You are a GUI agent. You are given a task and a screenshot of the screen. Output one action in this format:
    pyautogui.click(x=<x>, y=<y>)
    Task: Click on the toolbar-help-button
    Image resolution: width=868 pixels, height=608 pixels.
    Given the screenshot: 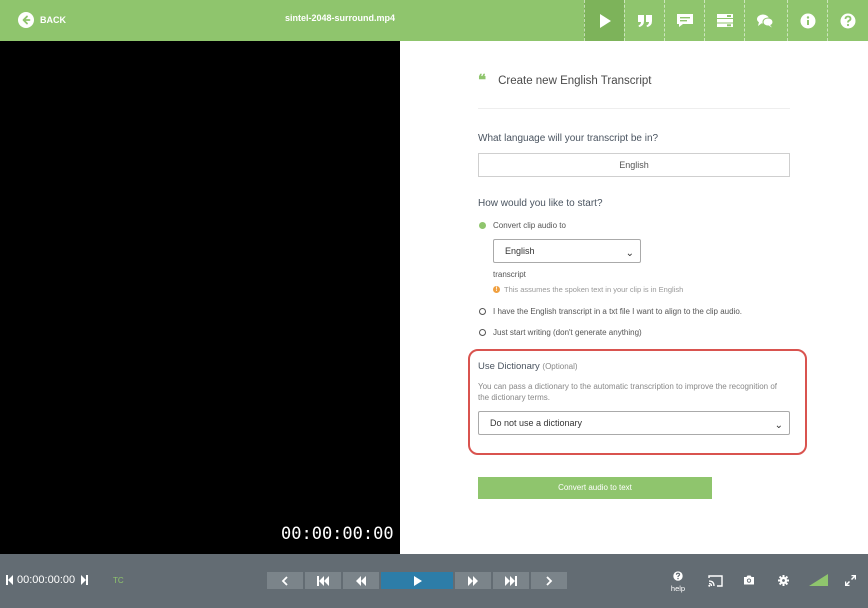 What is the action you would take?
    pyautogui.click(x=847, y=20)
    